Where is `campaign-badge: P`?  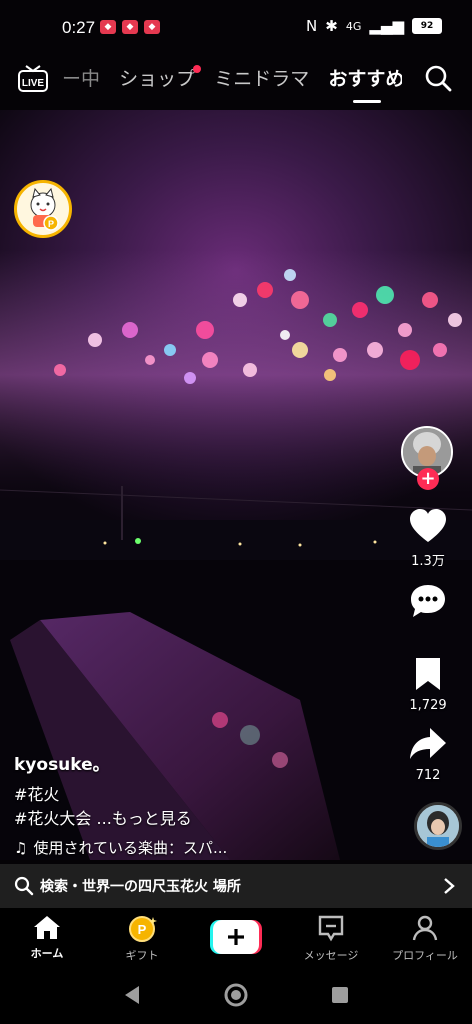 campaign-badge: P is located at coordinates (43, 209).